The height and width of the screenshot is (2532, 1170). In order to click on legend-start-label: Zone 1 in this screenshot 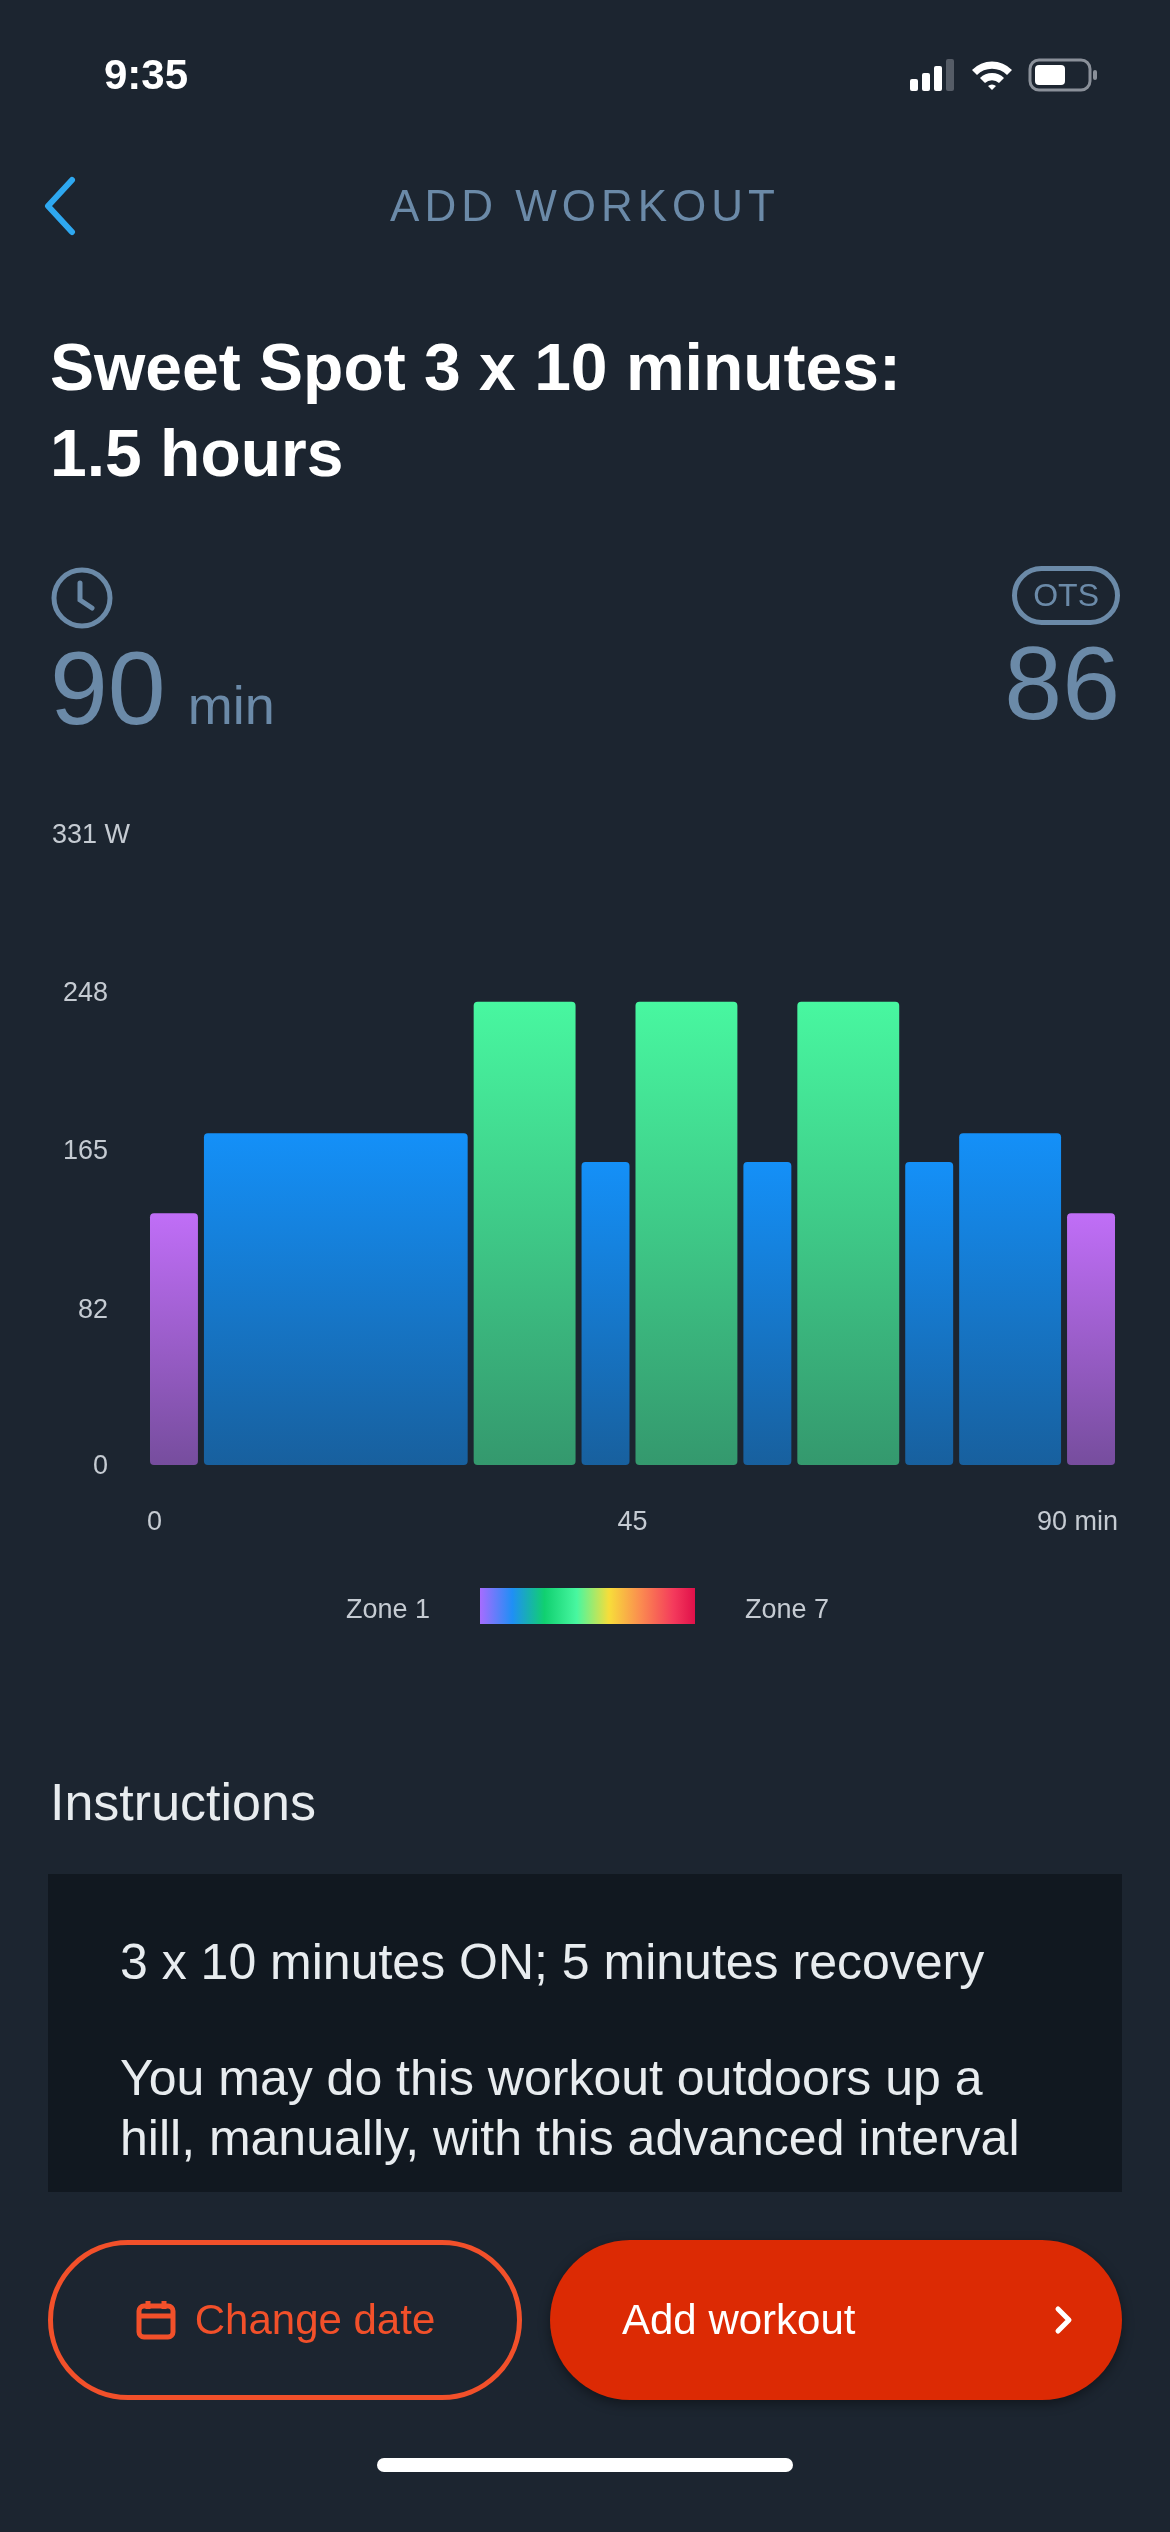, I will do `click(387, 1609)`.